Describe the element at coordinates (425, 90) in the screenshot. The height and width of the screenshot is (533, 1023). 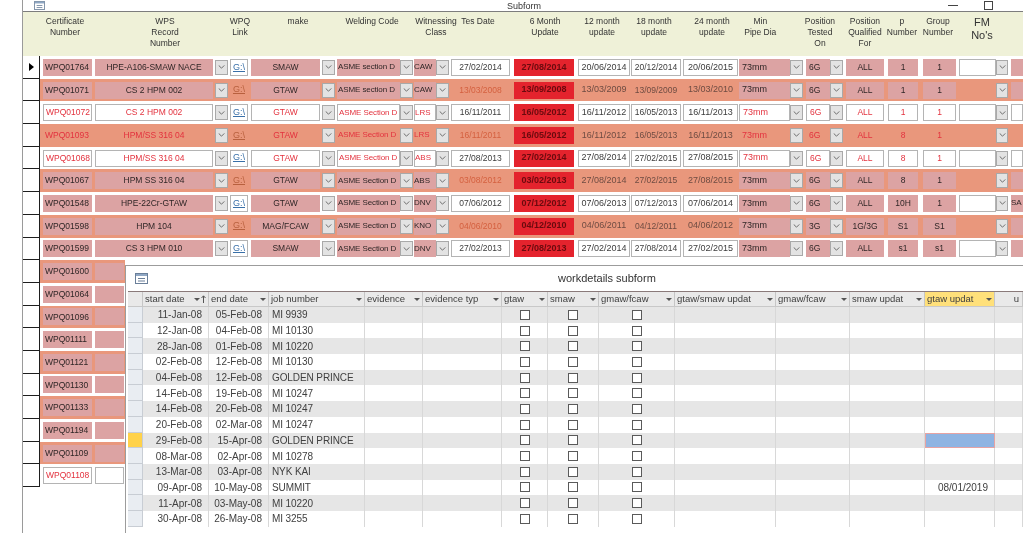
I see `witnessing-class-field: CAW` at that location.